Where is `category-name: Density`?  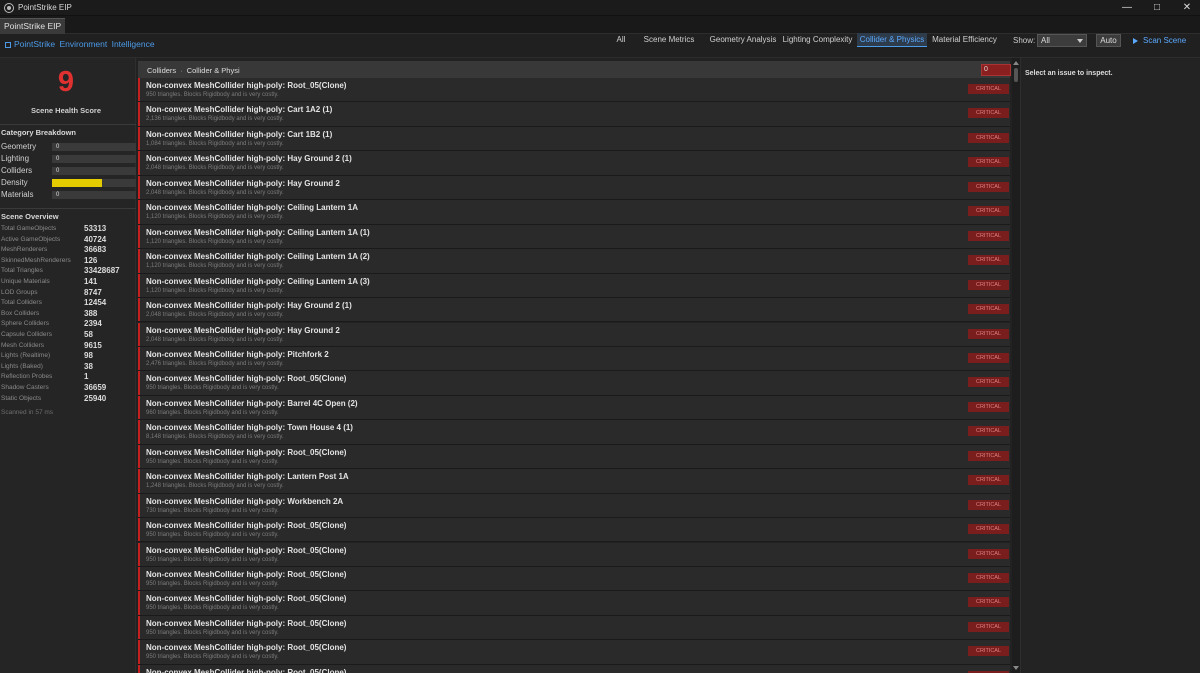 category-name: Density is located at coordinates (14, 182).